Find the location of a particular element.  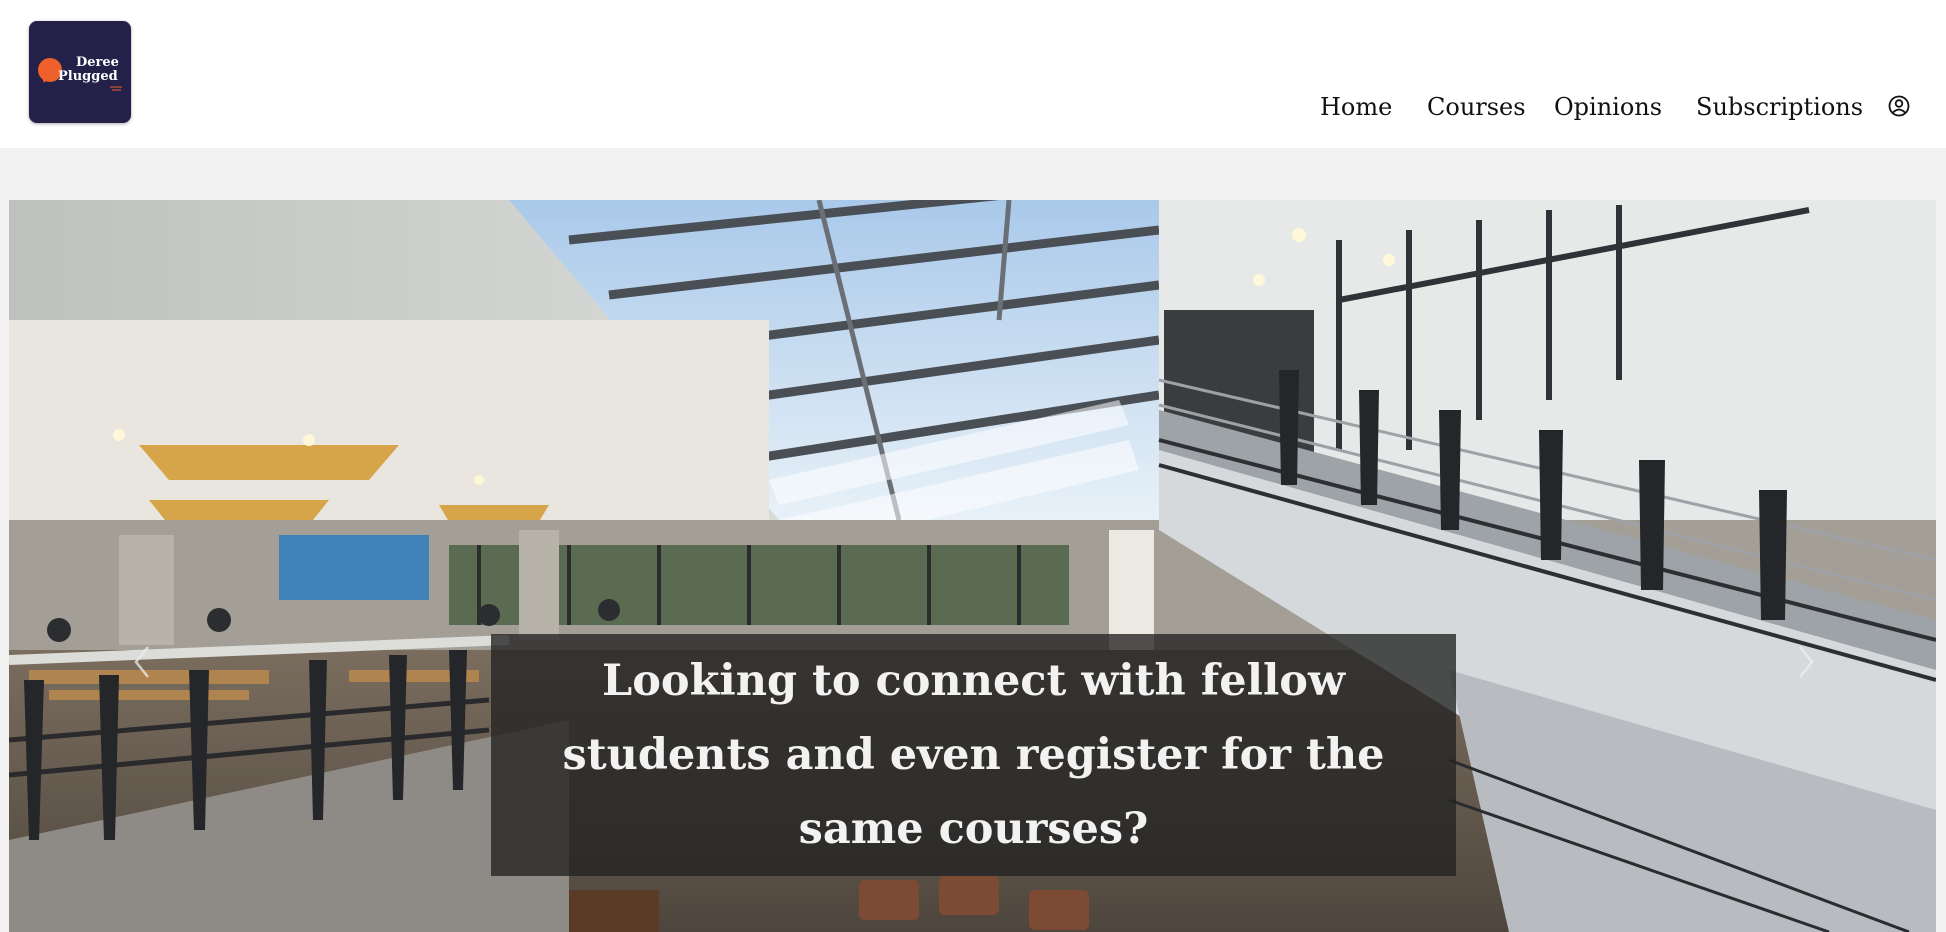

nav-opinions: Opinions is located at coordinates (1608, 107).